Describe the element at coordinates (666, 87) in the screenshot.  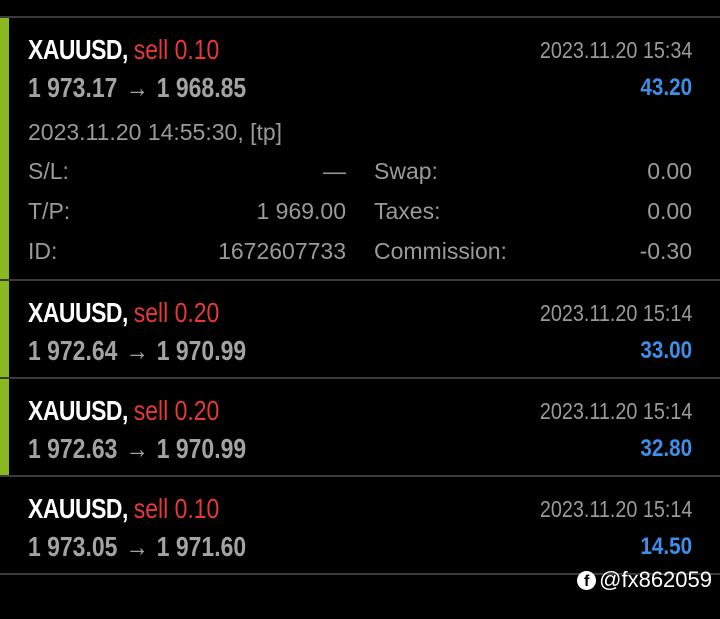
I see `trade-profit: 43.20` at that location.